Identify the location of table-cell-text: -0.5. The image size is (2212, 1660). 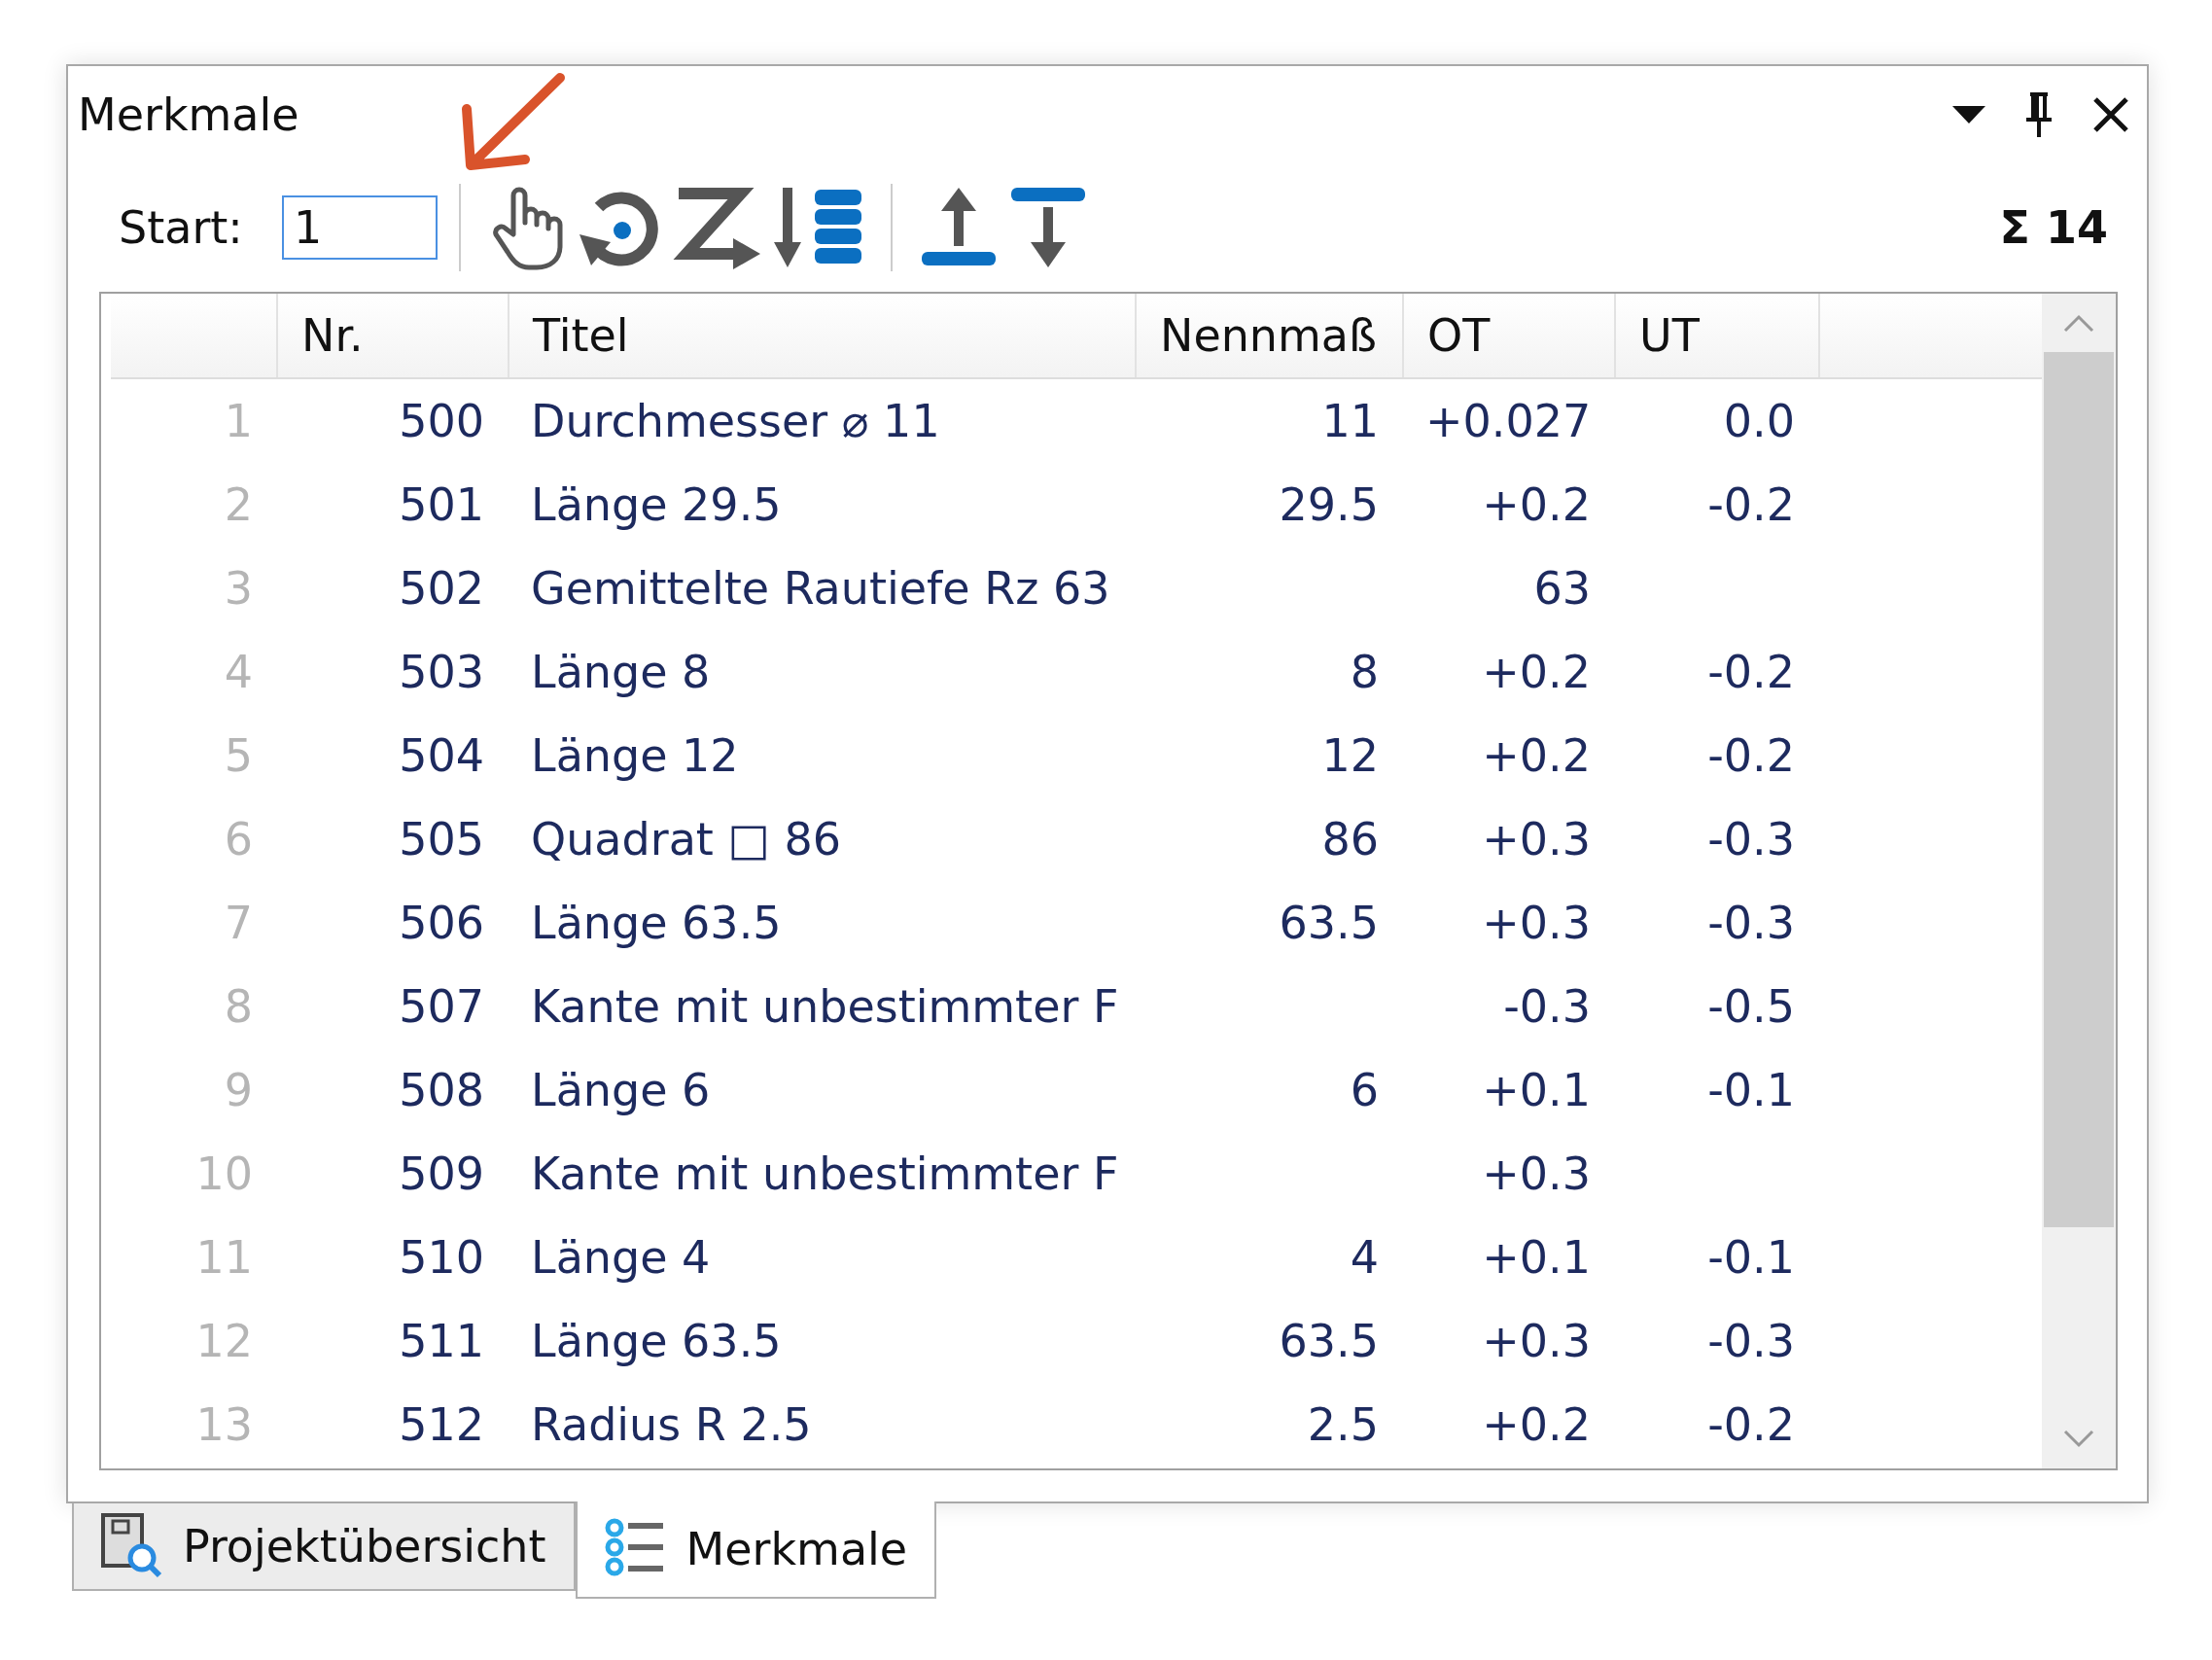
(1751, 1006).